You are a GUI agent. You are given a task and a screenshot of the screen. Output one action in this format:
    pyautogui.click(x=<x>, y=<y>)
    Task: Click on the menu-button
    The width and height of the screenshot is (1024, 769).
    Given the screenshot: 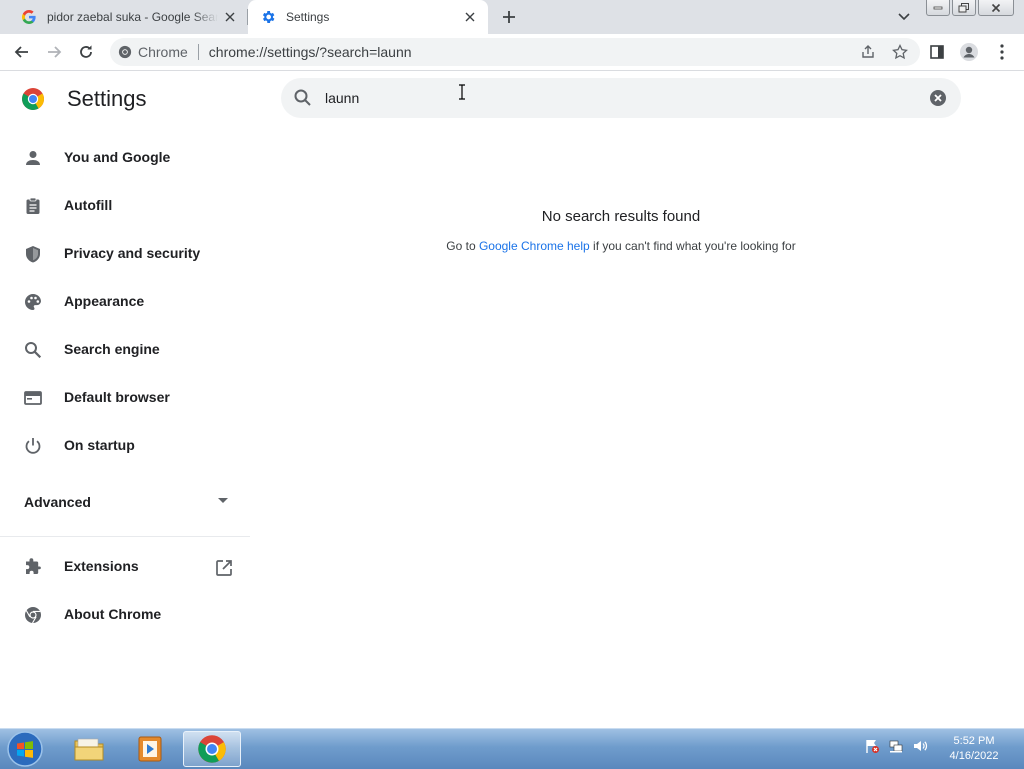 What is the action you would take?
    pyautogui.click(x=1002, y=52)
    